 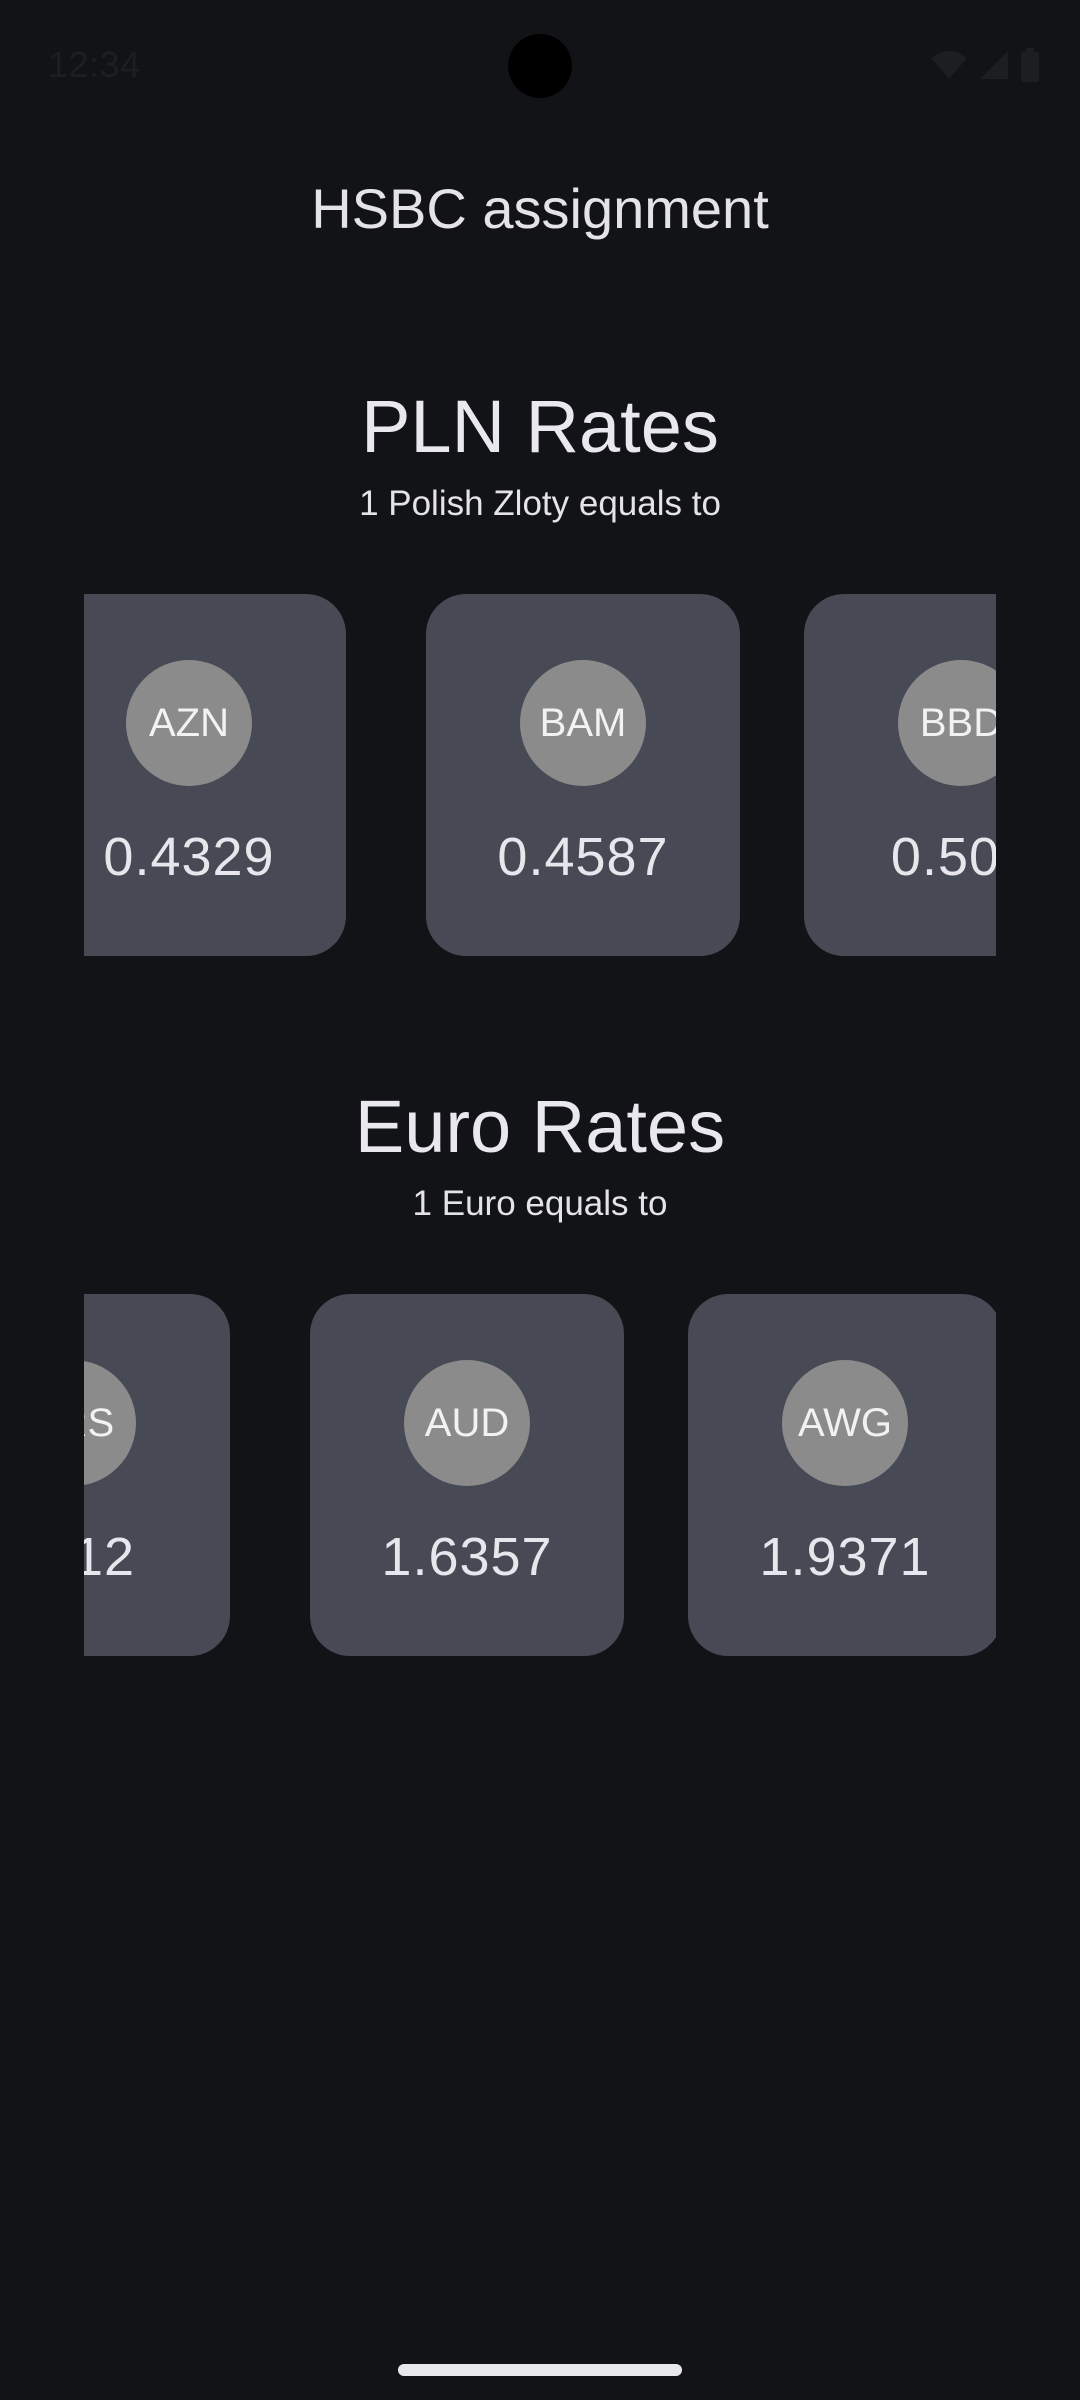 What do you see at coordinates (540, 208) in the screenshot?
I see `app-title: HSBC assignment` at bounding box center [540, 208].